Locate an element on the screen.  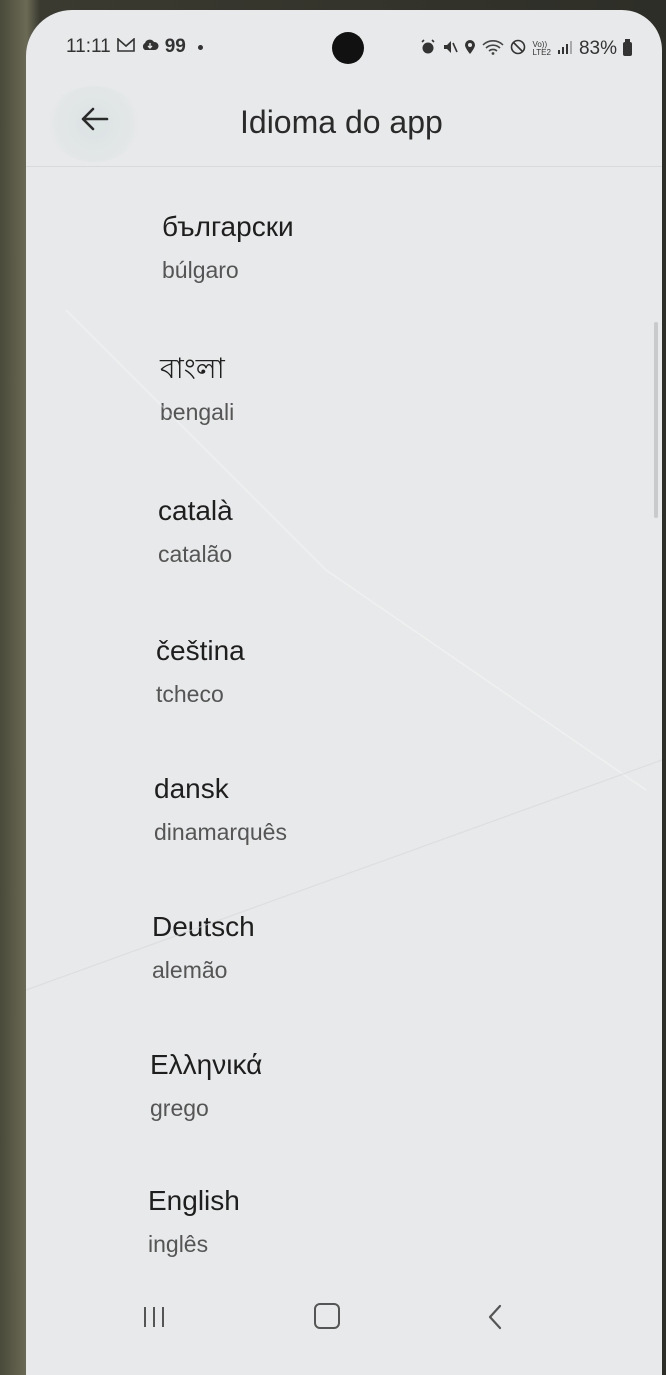
language-translated-name: búlgaro is located at coordinates (200, 270).